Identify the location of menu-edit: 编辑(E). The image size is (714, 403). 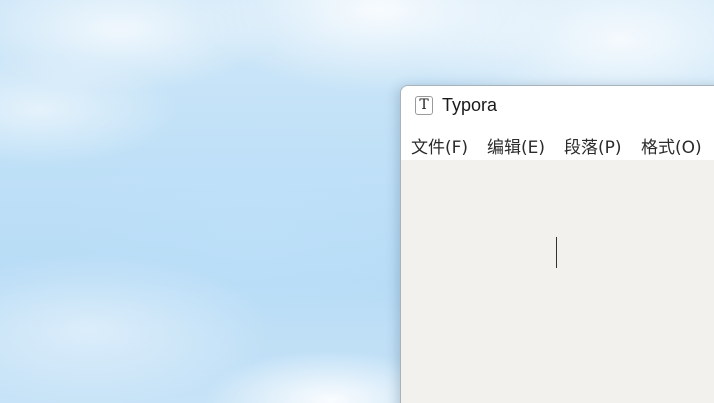
(516, 145).